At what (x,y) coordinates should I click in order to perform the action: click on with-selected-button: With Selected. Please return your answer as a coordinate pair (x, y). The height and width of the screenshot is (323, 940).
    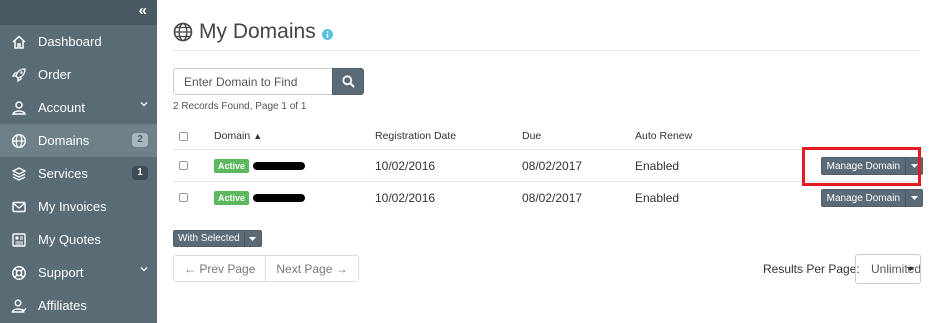
    Looking at the image, I should click on (217, 238).